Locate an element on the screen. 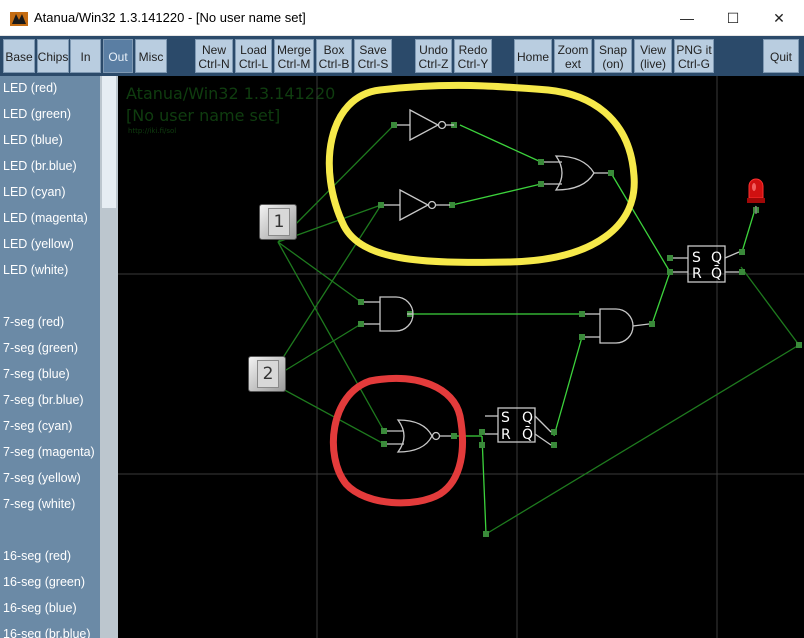  merge-button: Merge Ctrl-M is located at coordinates (294, 56).